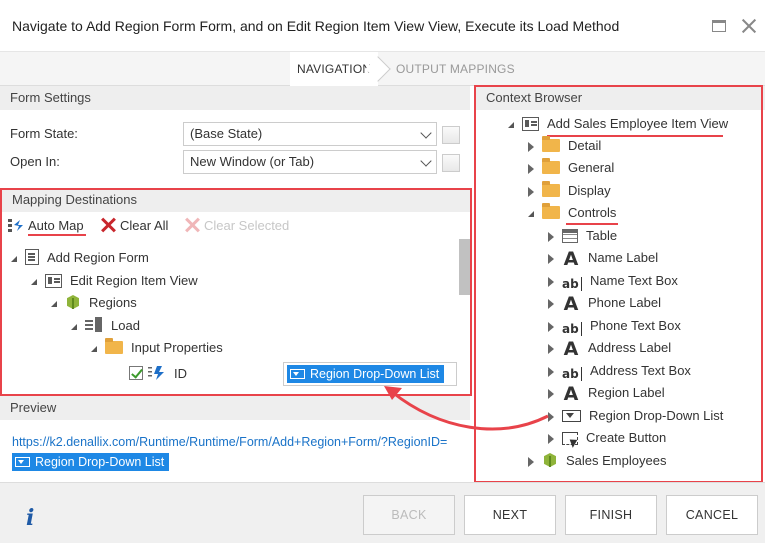  I want to click on auto-map-icon, so click(16, 225).